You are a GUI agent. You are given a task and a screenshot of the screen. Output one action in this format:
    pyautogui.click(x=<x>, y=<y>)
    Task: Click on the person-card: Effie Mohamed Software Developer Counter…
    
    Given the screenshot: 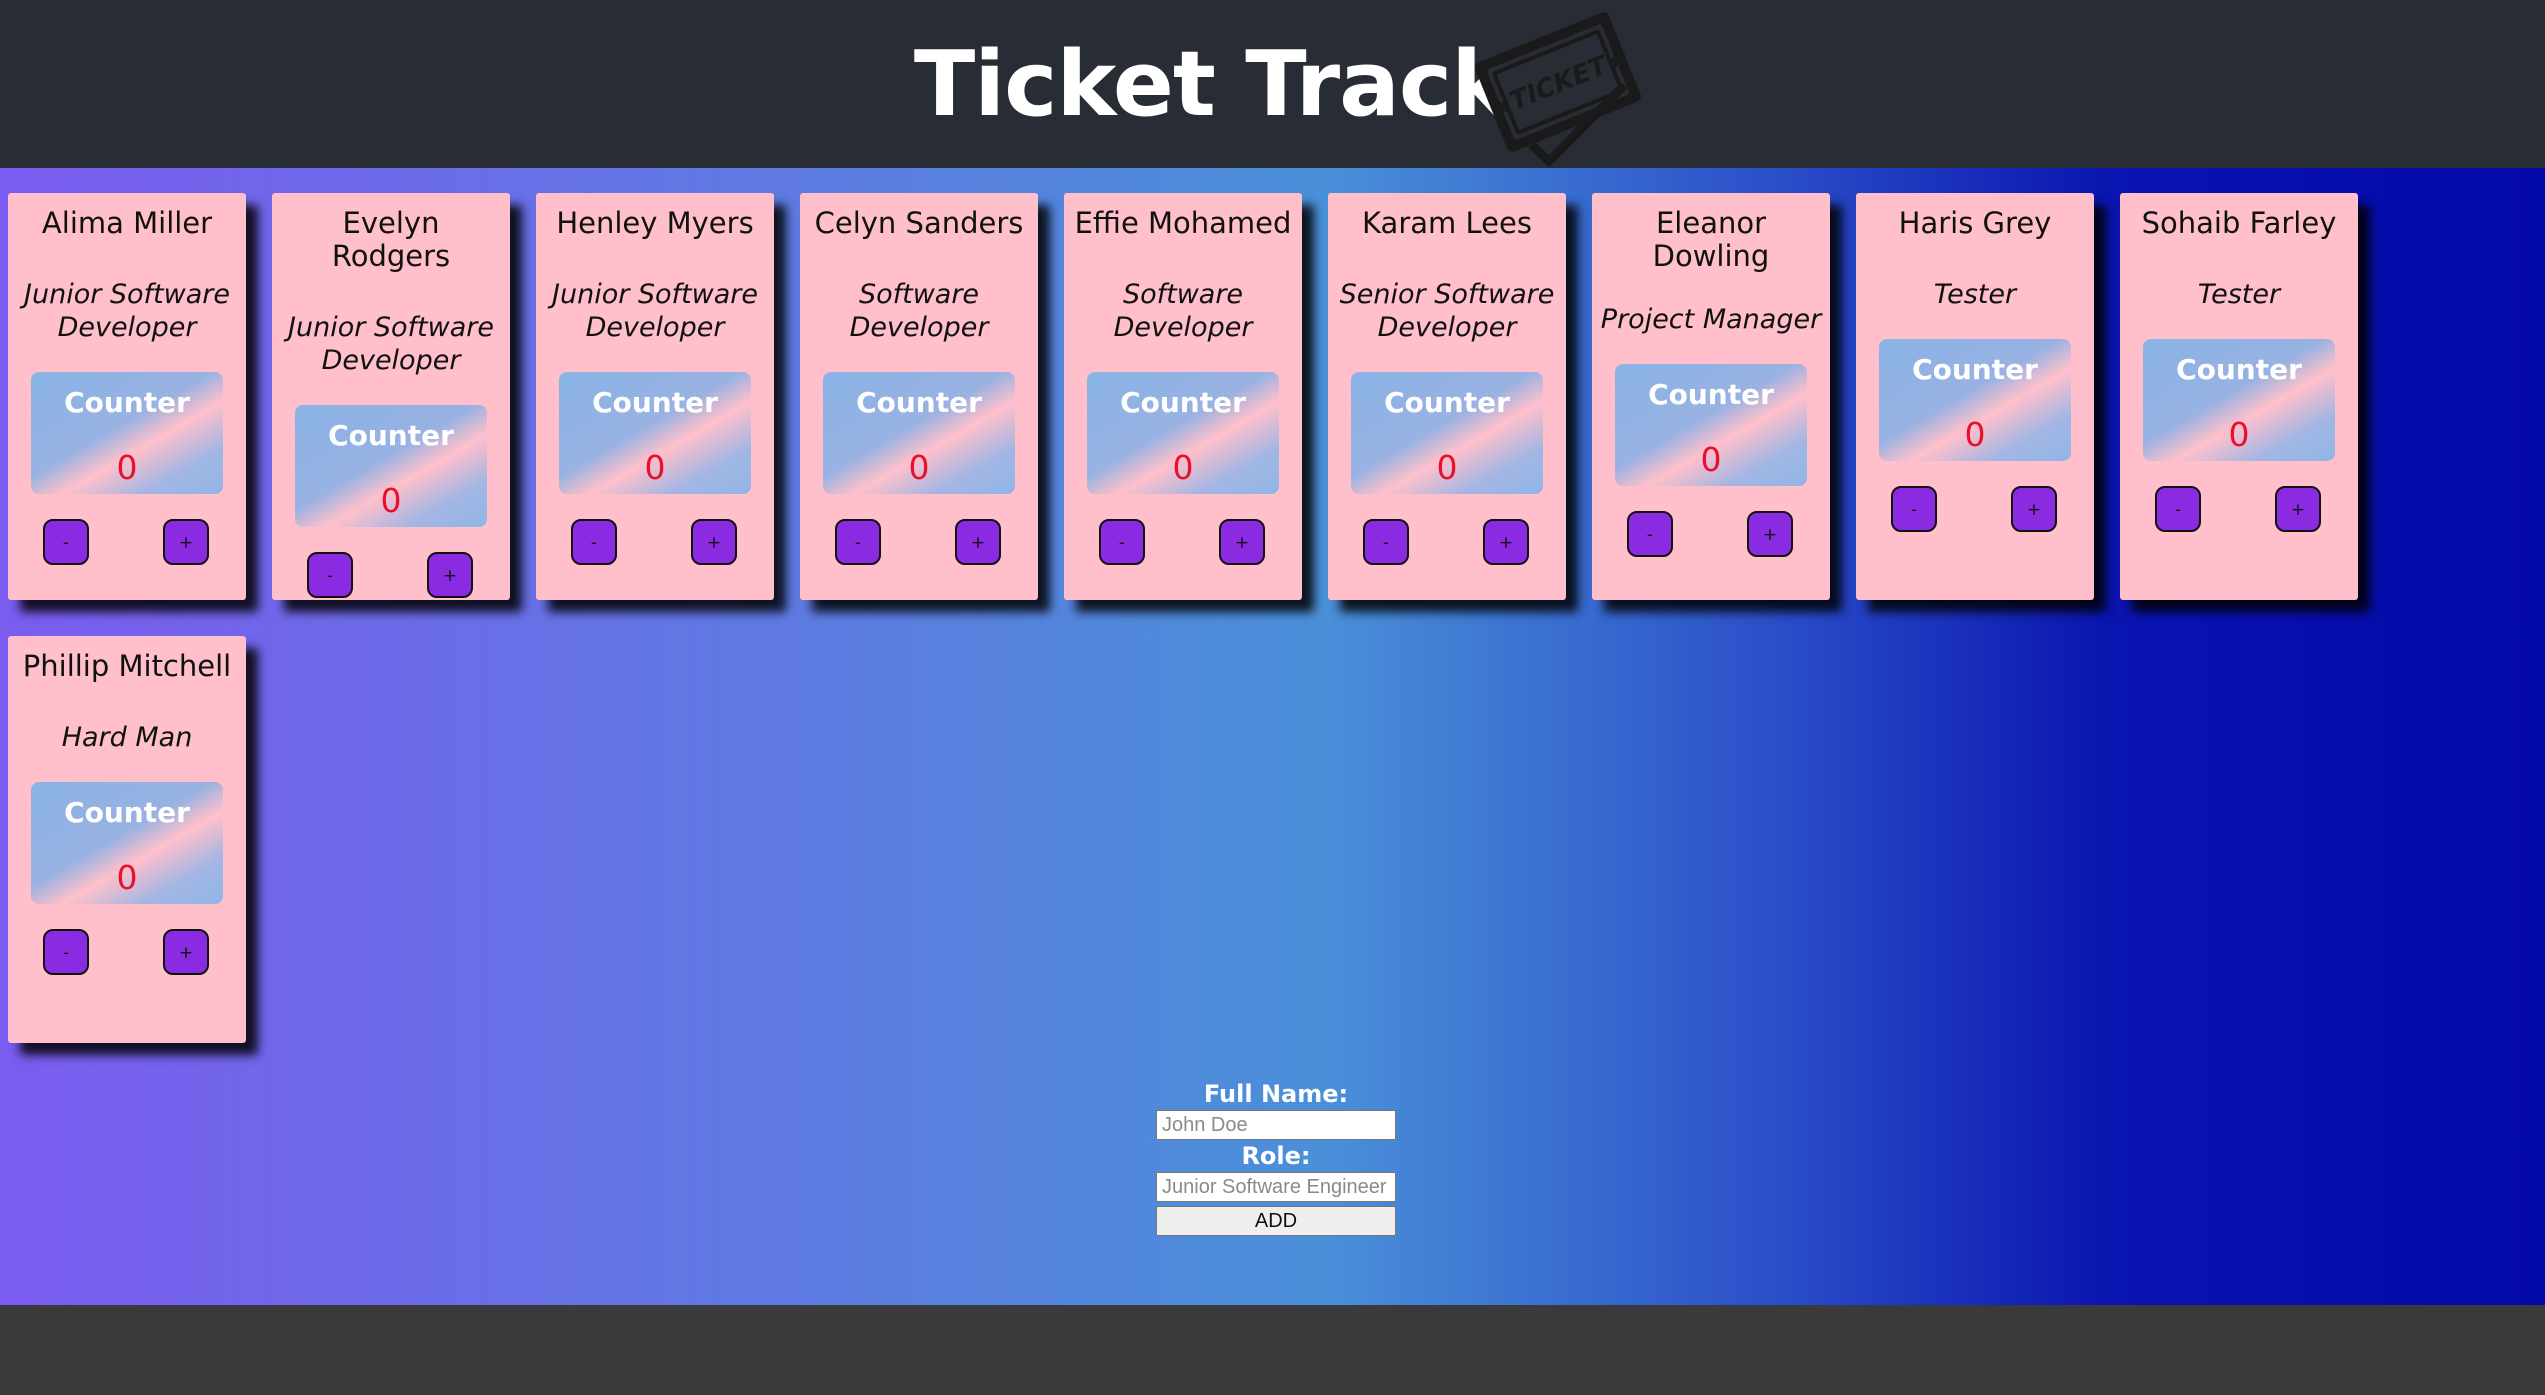 What is the action you would take?
    pyautogui.click(x=1183, y=396)
    